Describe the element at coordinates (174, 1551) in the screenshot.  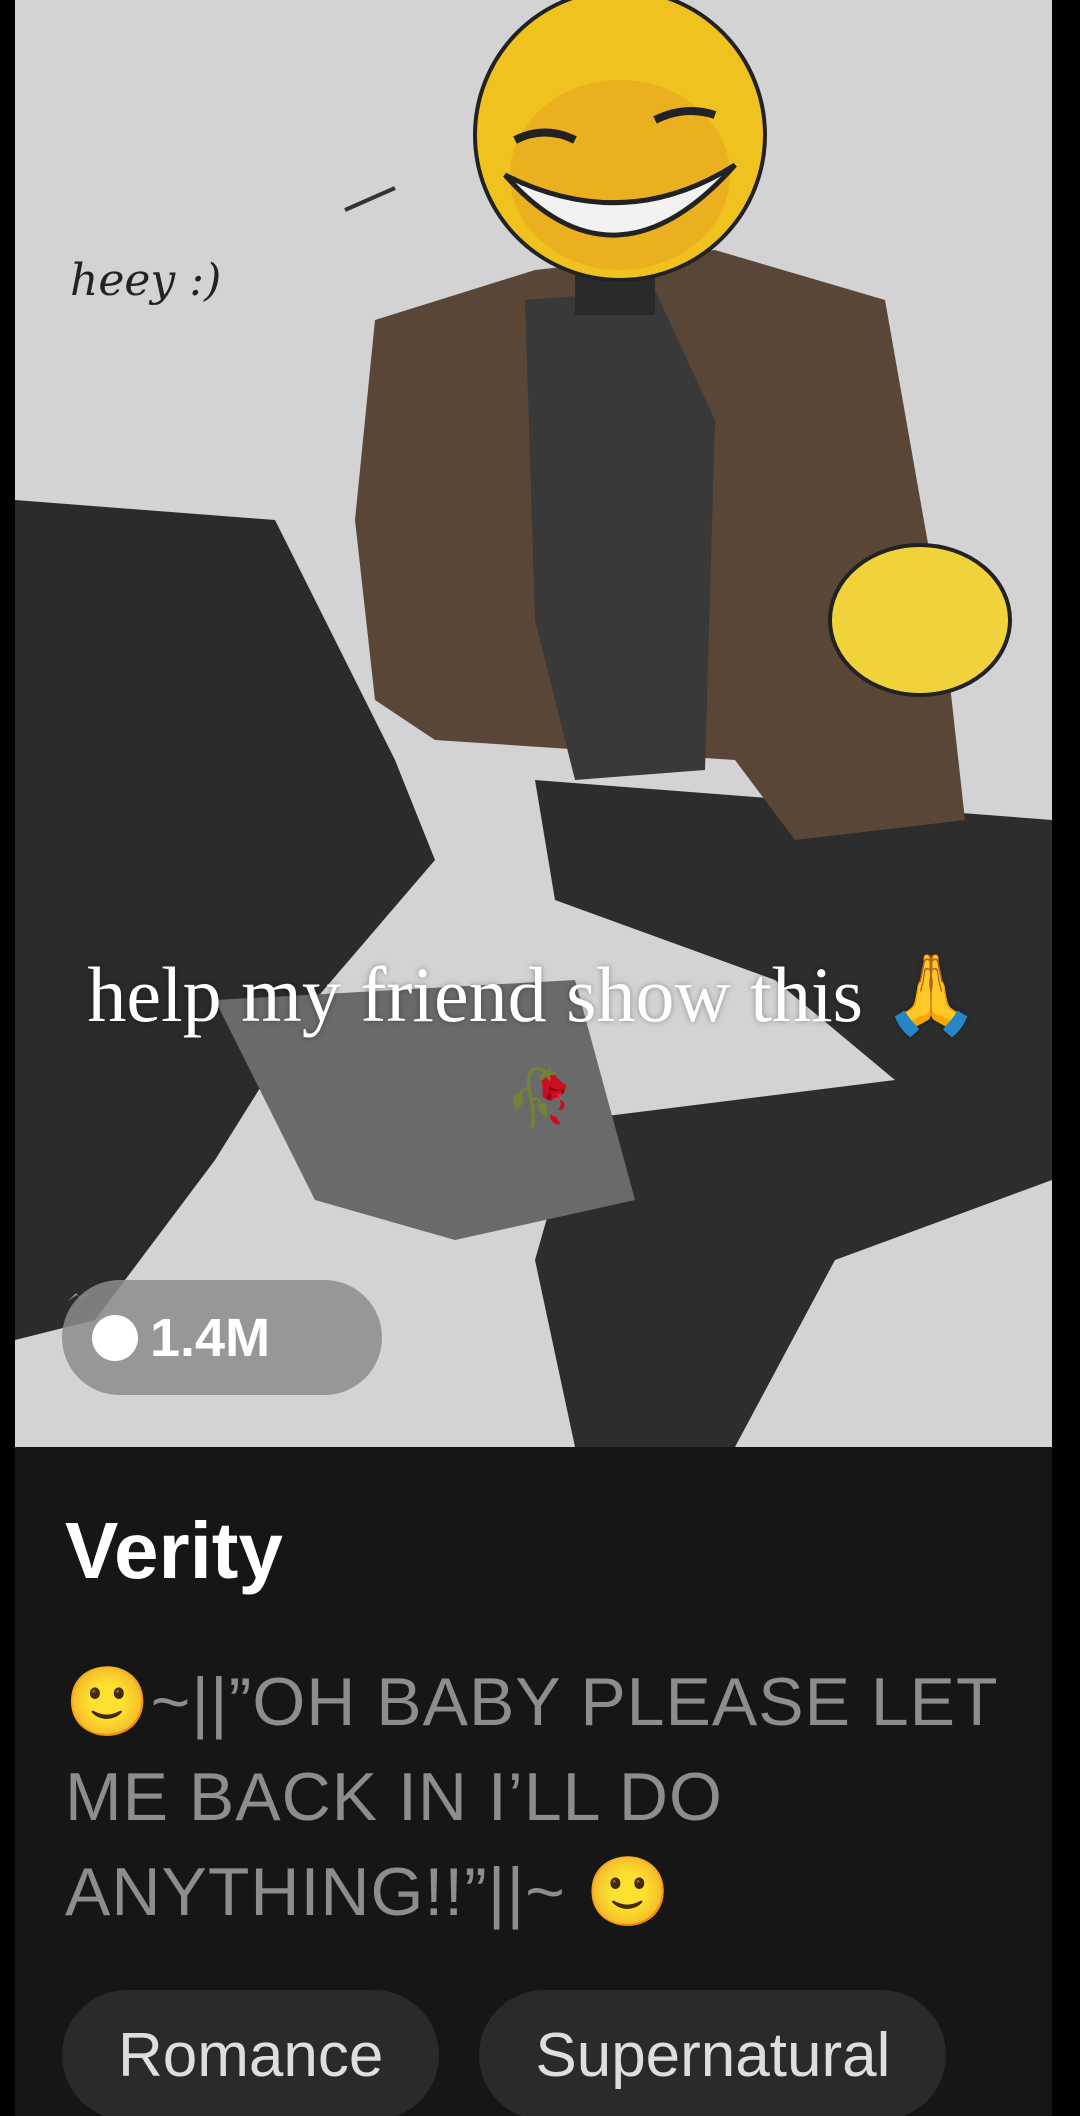
I see `story-title: Verity` at that location.